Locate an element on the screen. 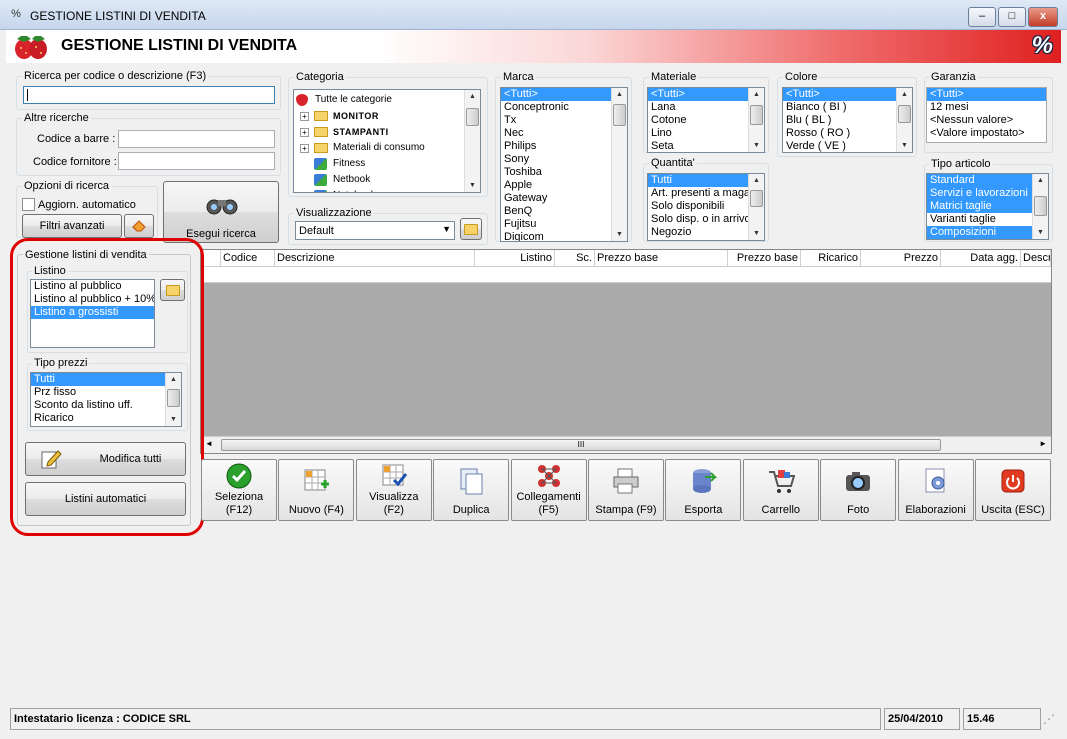  column-header is located at coordinates (211, 258).